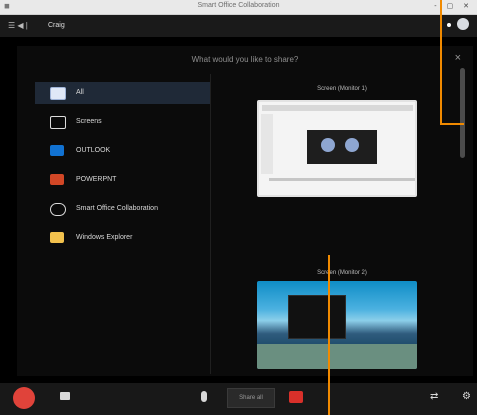 The width and height of the screenshot is (477, 415). What do you see at coordinates (18, 25) in the screenshot?
I see `menu-icon: ☰ ◀ |` at bounding box center [18, 25].